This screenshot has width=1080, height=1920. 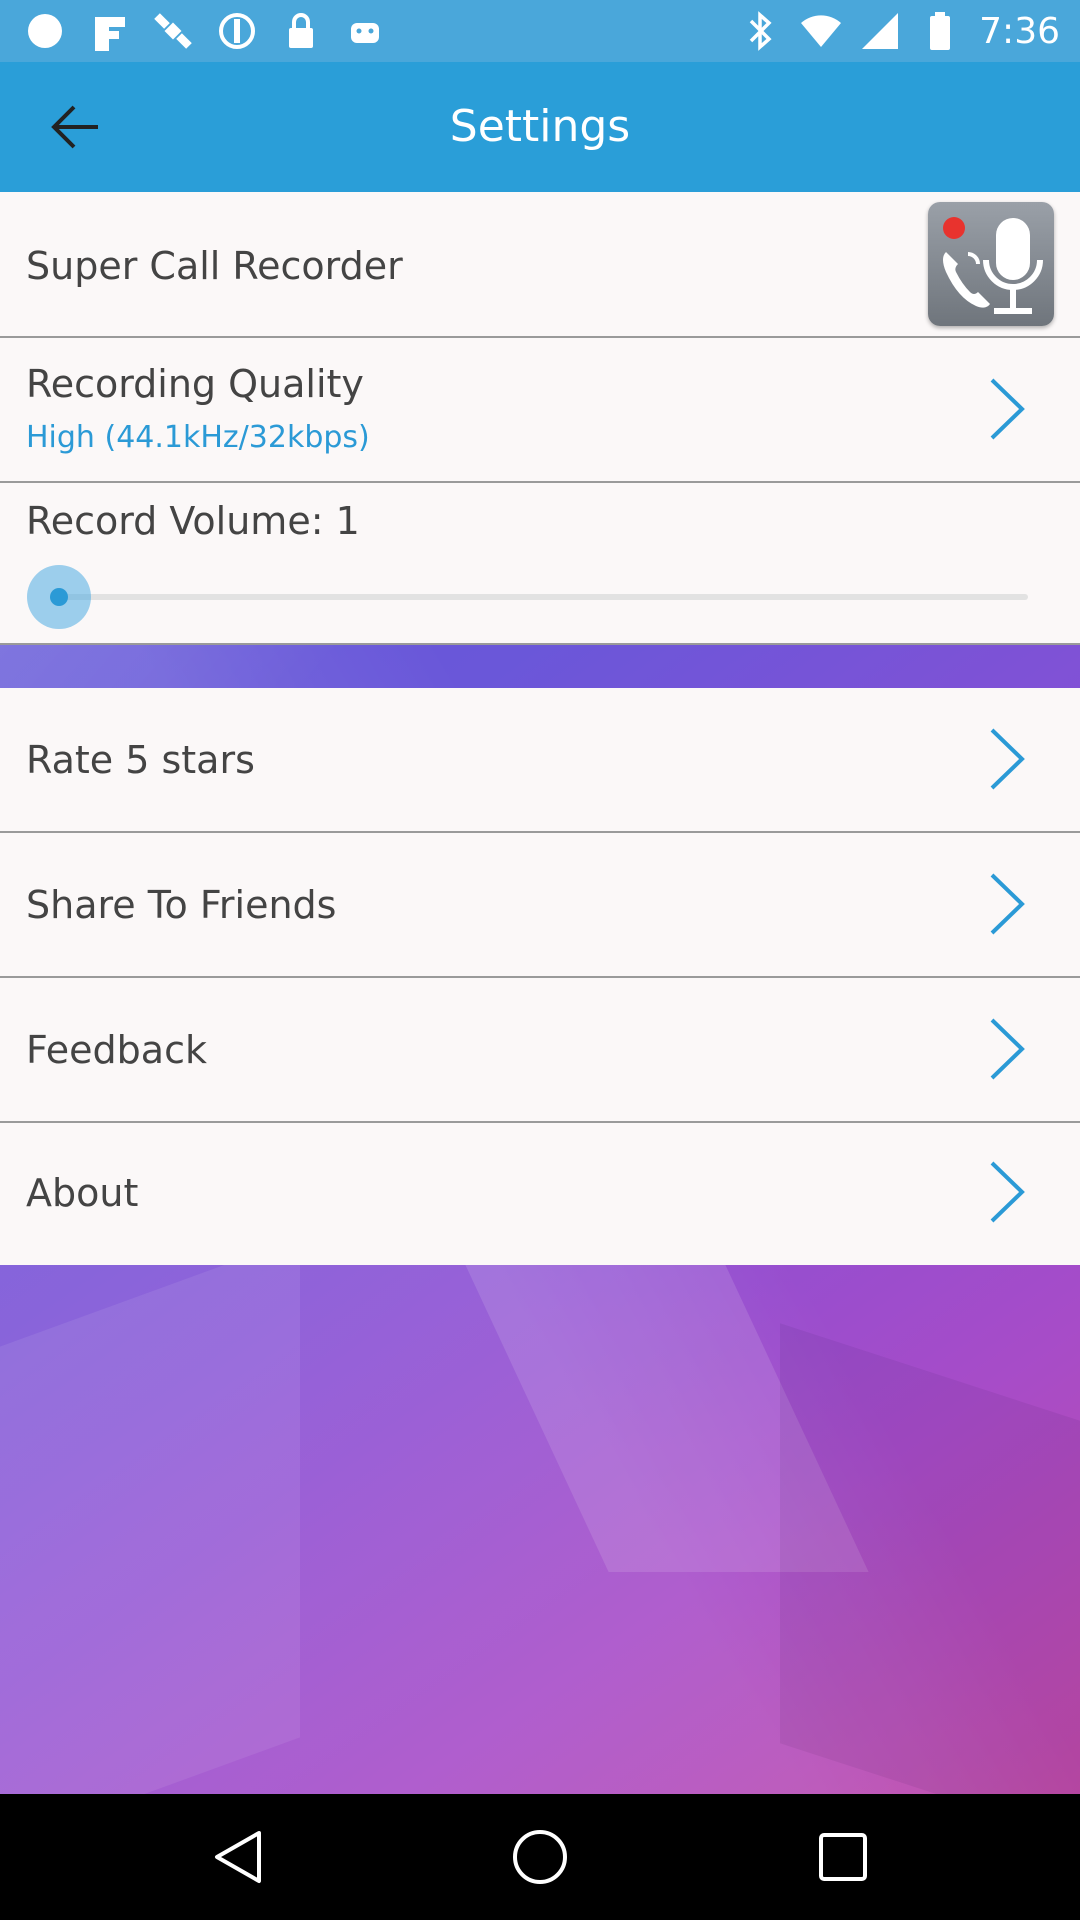 I want to click on nav-recents-button, so click(x=843, y=1857).